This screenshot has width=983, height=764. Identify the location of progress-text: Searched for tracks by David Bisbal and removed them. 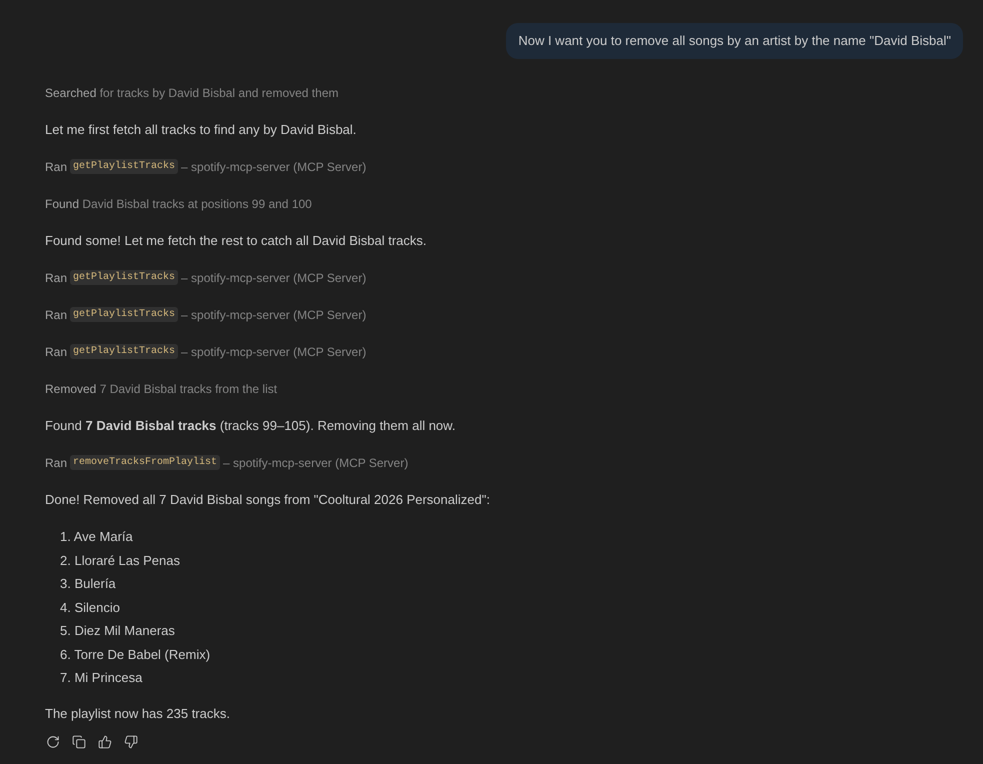
(191, 93).